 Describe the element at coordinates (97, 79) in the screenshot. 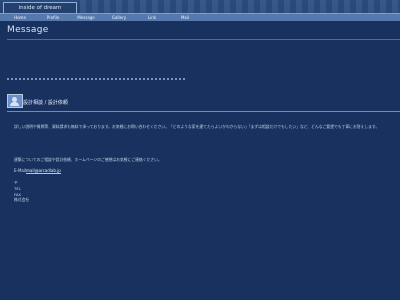

I see `dot-divider` at that location.